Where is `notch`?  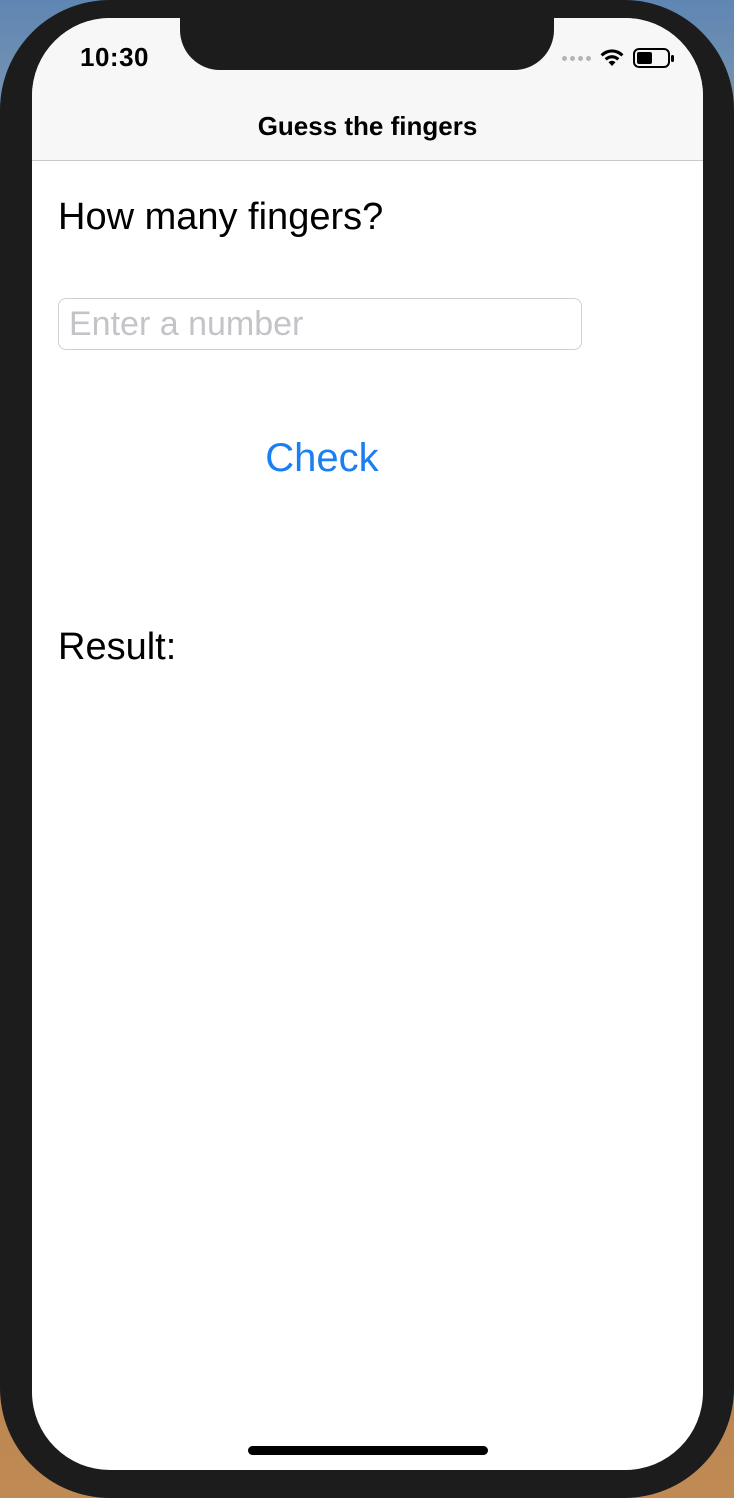 notch is located at coordinates (367, 44).